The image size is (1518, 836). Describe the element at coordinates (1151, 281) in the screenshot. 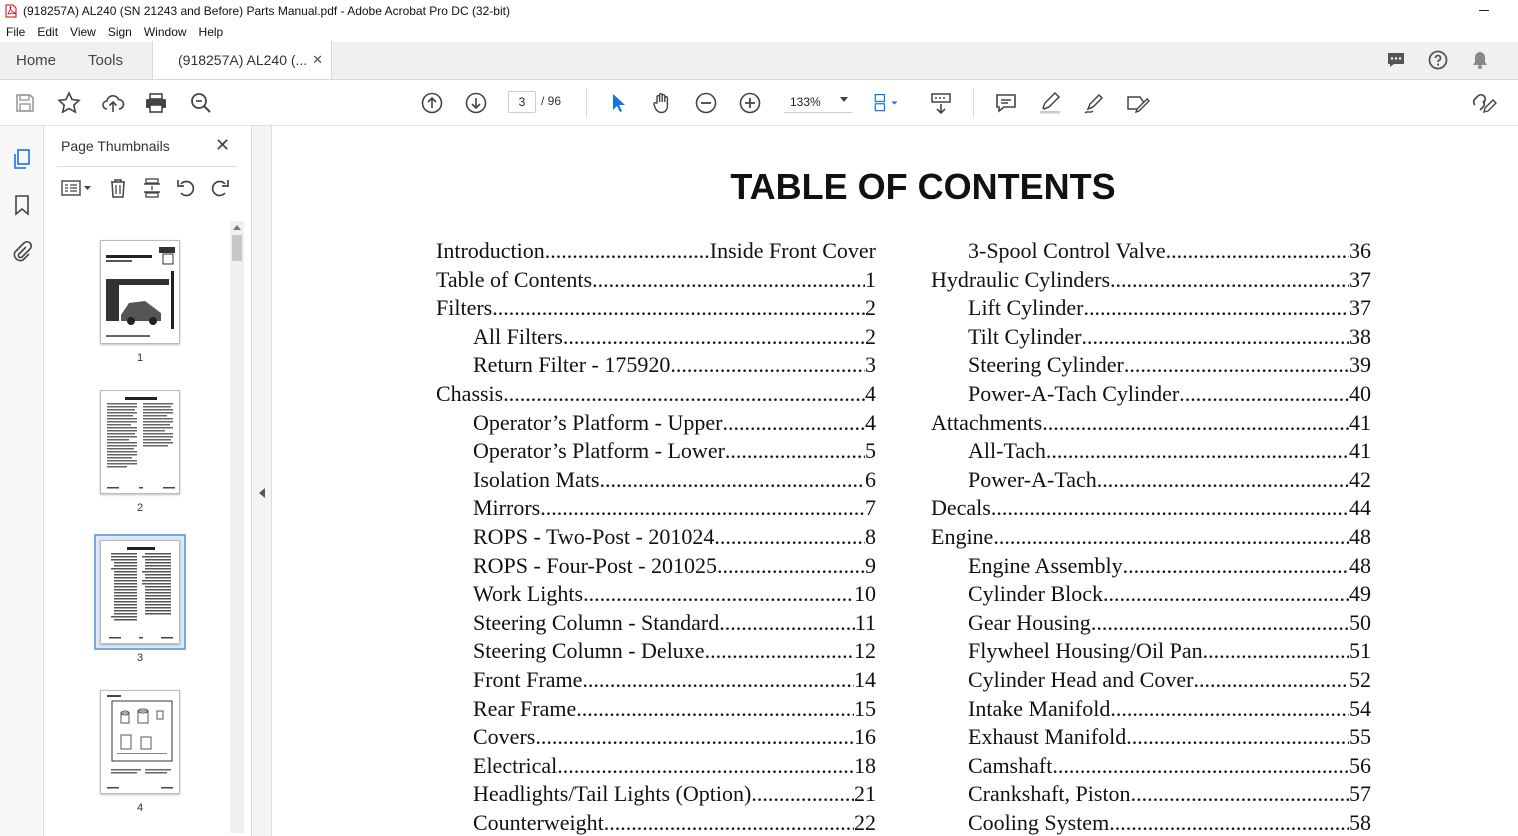

I see `toc-entry: Hydraulic Cylinders 37` at that location.